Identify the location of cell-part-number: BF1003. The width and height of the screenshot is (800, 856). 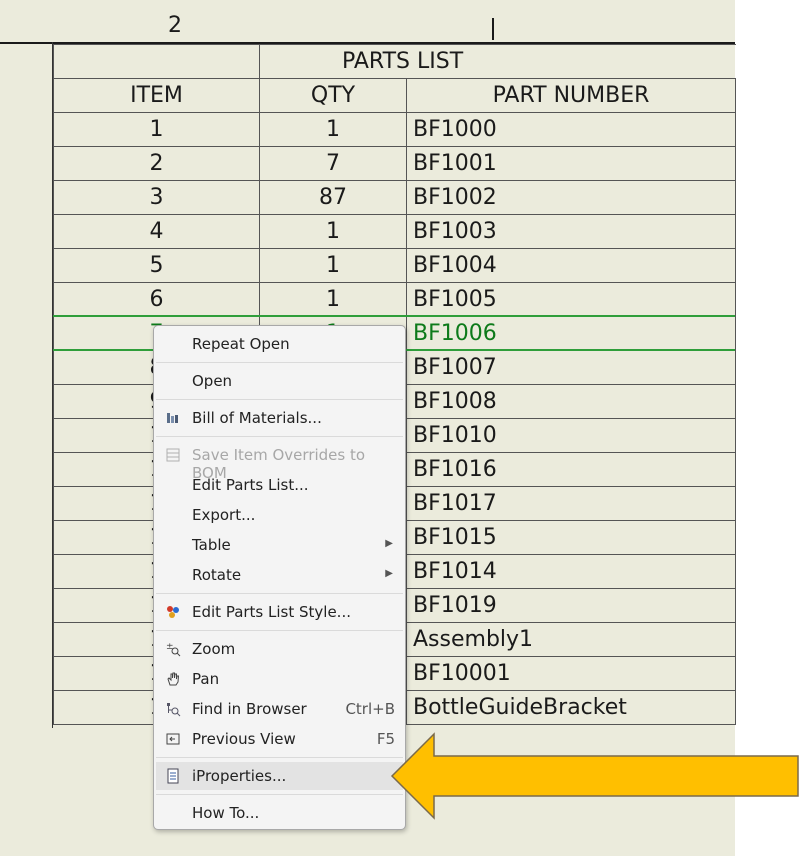
(571, 231).